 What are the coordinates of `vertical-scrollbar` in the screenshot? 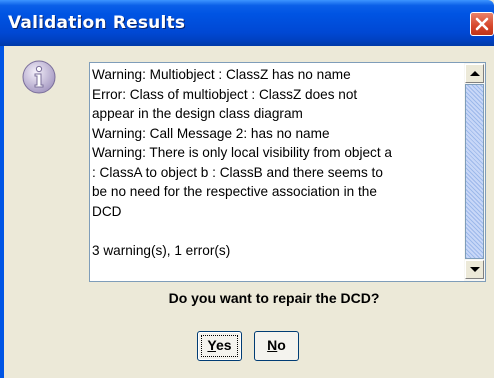 It's located at (474, 172).